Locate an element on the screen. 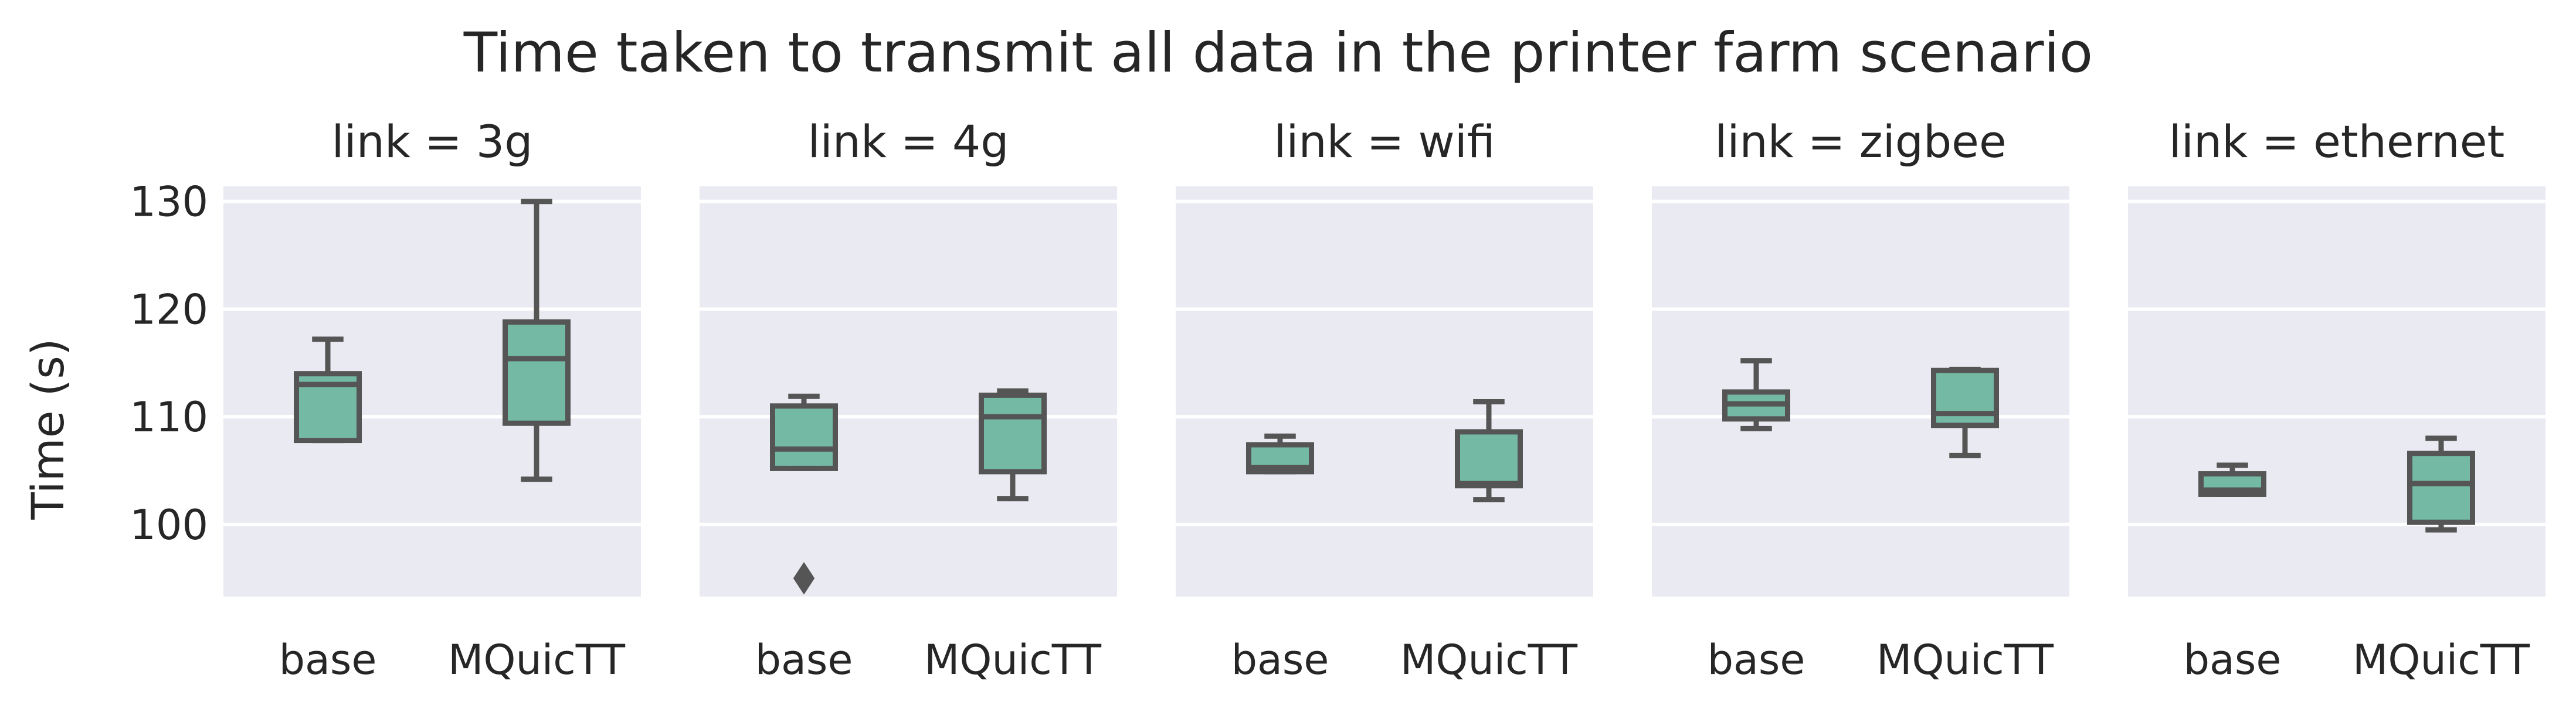 The height and width of the screenshot is (705, 2576). panel-title: link = ethernet is located at coordinates (2337, 141).